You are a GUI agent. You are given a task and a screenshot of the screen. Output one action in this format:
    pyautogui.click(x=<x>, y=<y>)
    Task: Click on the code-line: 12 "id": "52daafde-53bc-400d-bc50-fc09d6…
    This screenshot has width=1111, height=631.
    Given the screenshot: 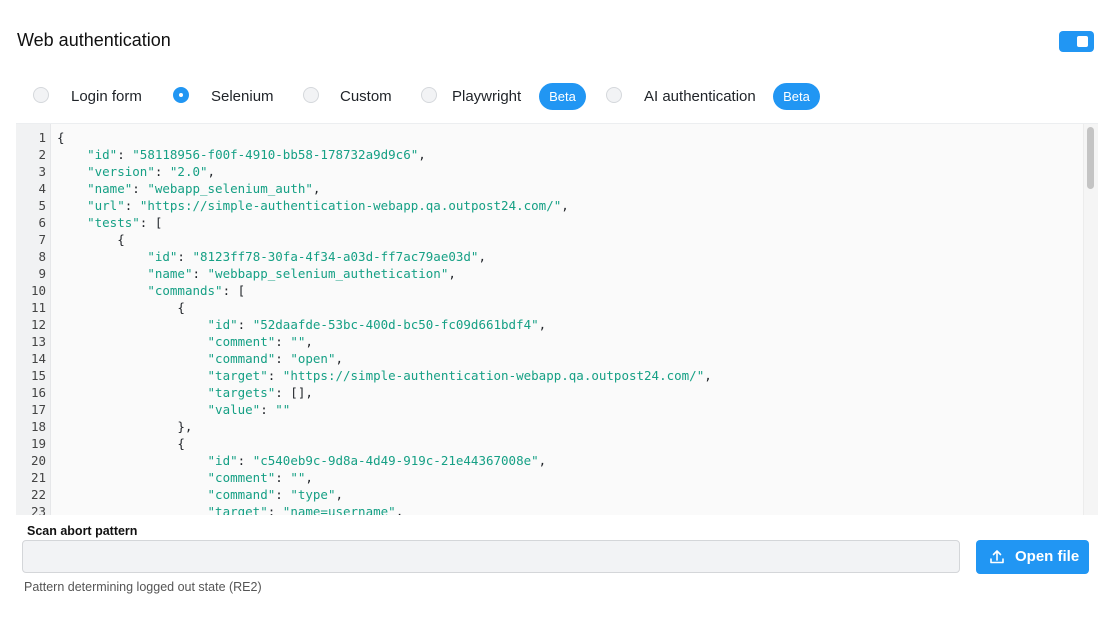 What is the action you would take?
    pyautogui.click(x=550, y=324)
    